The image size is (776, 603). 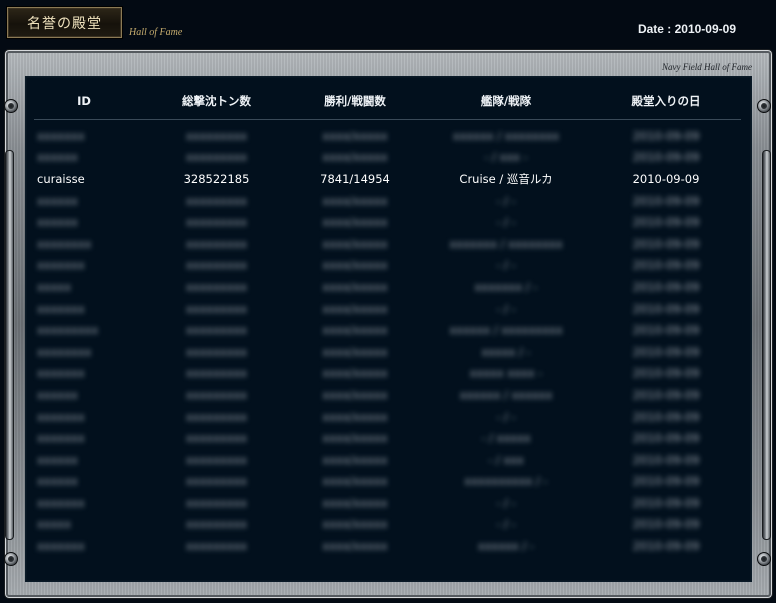 I want to click on cell-tons: 328522185, so click(x=216, y=178).